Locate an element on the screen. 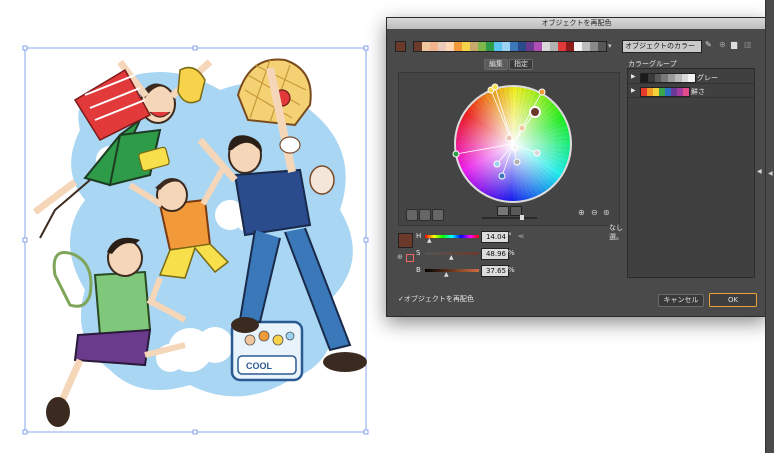 Image resolution: width=774 pixels, height=453 pixels. dialog-title: オブジェクトを再配色 is located at coordinates (576, 23).